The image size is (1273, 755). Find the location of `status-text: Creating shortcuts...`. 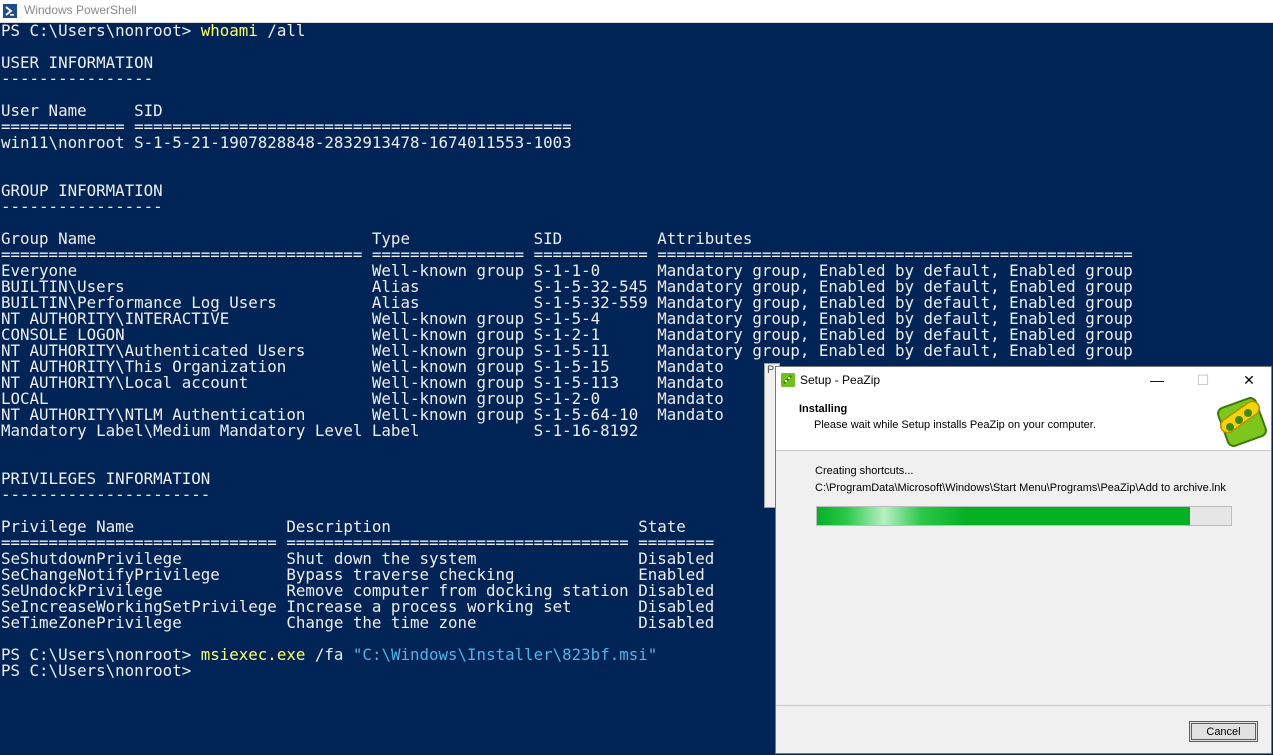

status-text: Creating shortcuts... is located at coordinates (864, 471).